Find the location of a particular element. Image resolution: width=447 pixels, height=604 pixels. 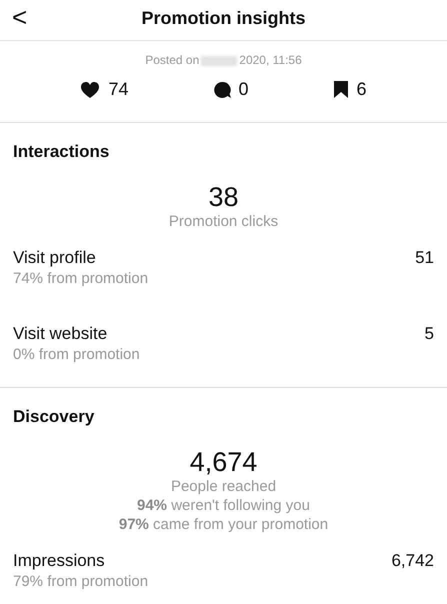

back-button: < is located at coordinates (20, 17).